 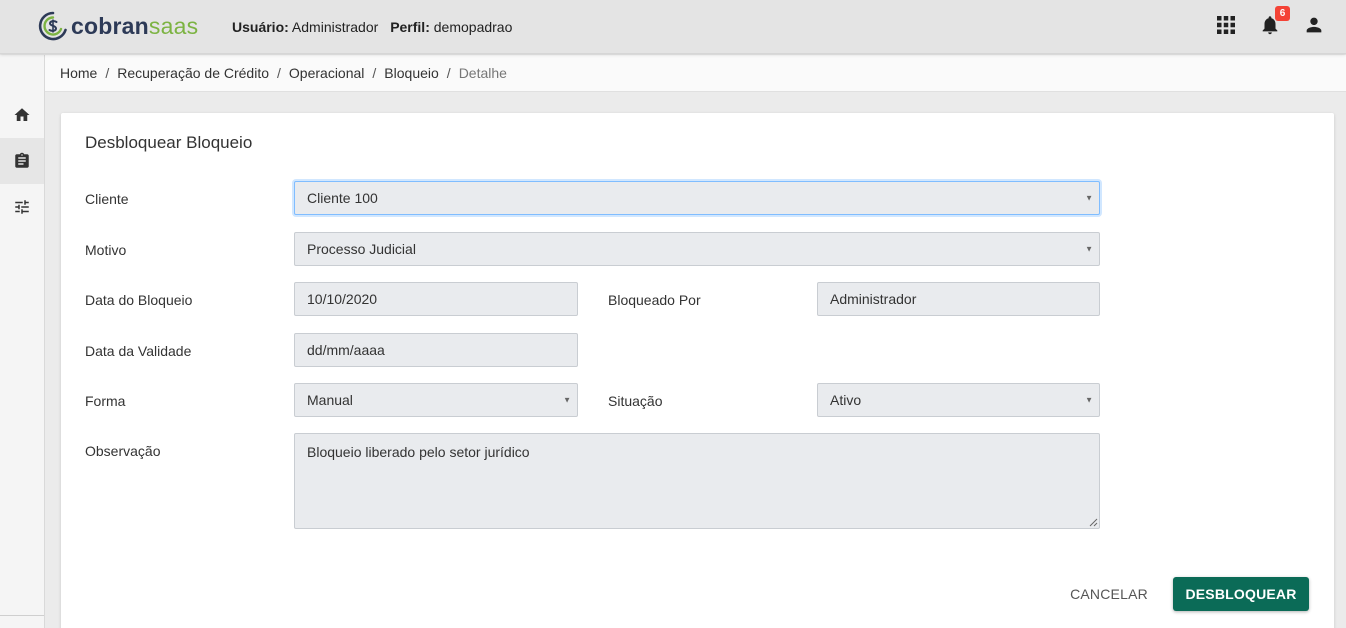 I want to click on cliente-select: Cliente 100 ▼, so click(x=697, y=198).